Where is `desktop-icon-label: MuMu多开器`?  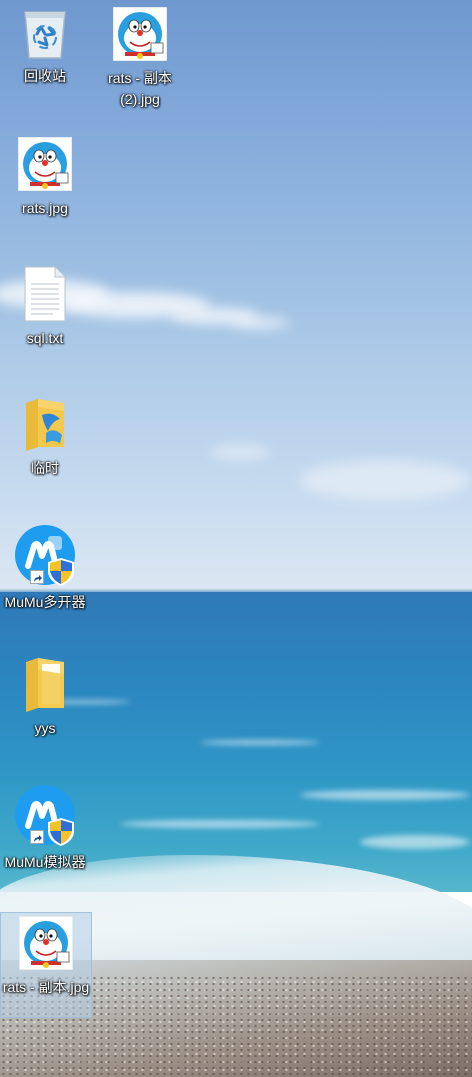 desktop-icon-label: MuMu多开器 is located at coordinates (45, 602).